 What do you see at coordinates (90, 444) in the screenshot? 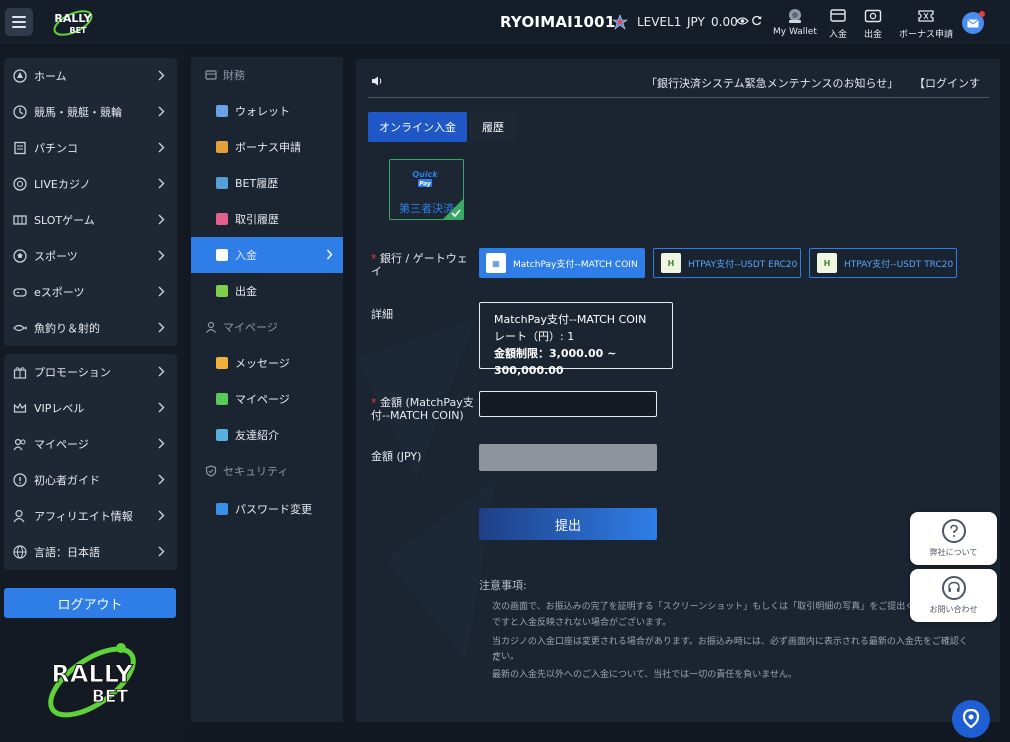
I see `sidebar-item-mypage: マイページ` at bounding box center [90, 444].